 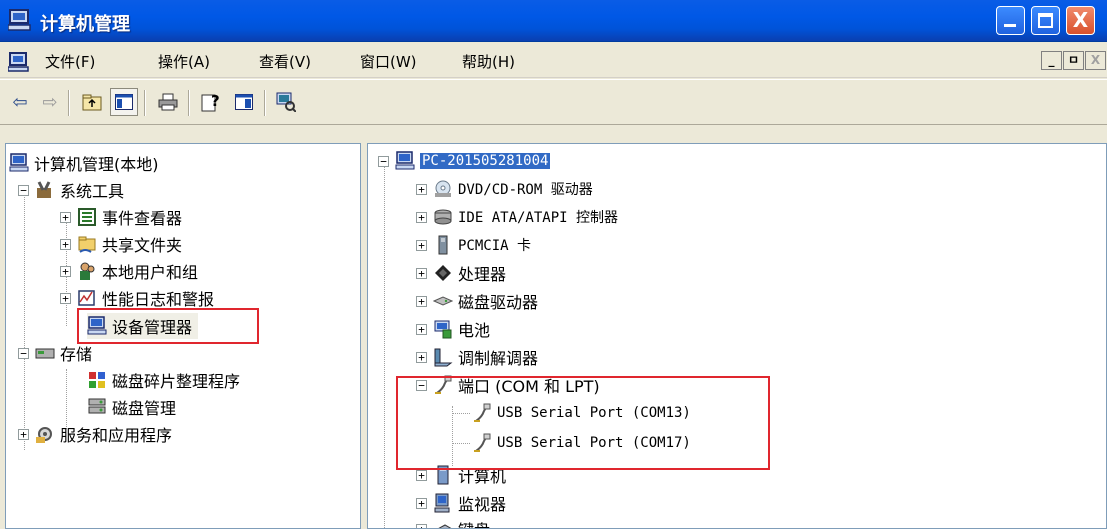 I want to click on device-tree-root: − PC-201505281004, so click(x=464, y=161).